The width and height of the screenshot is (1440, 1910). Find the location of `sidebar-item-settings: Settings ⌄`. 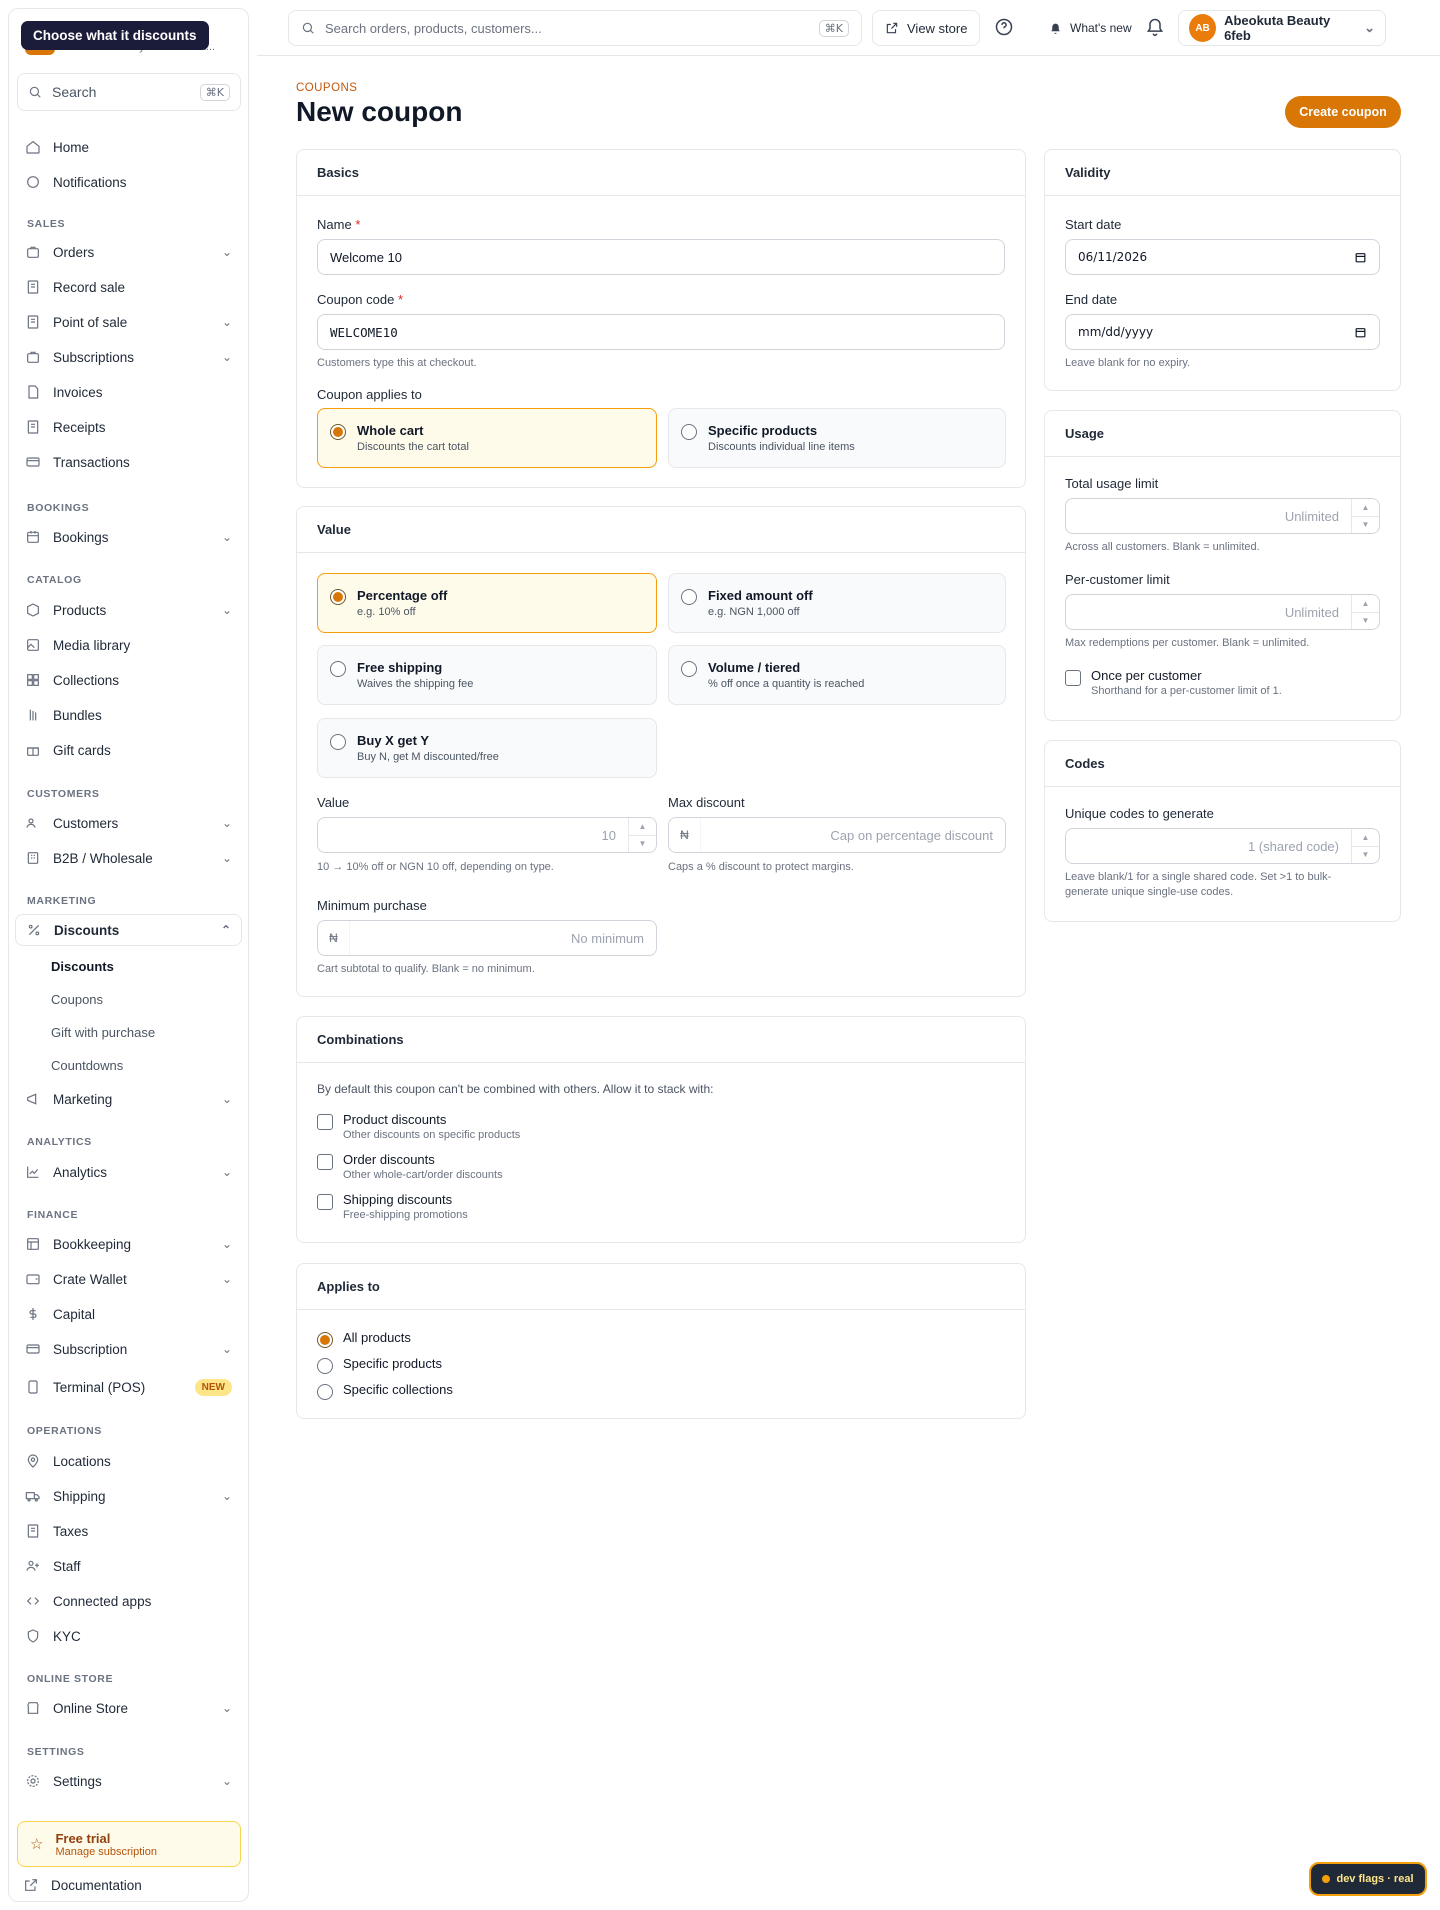

sidebar-item-settings: Settings ⌄ is located at coordinates (128, 1781).